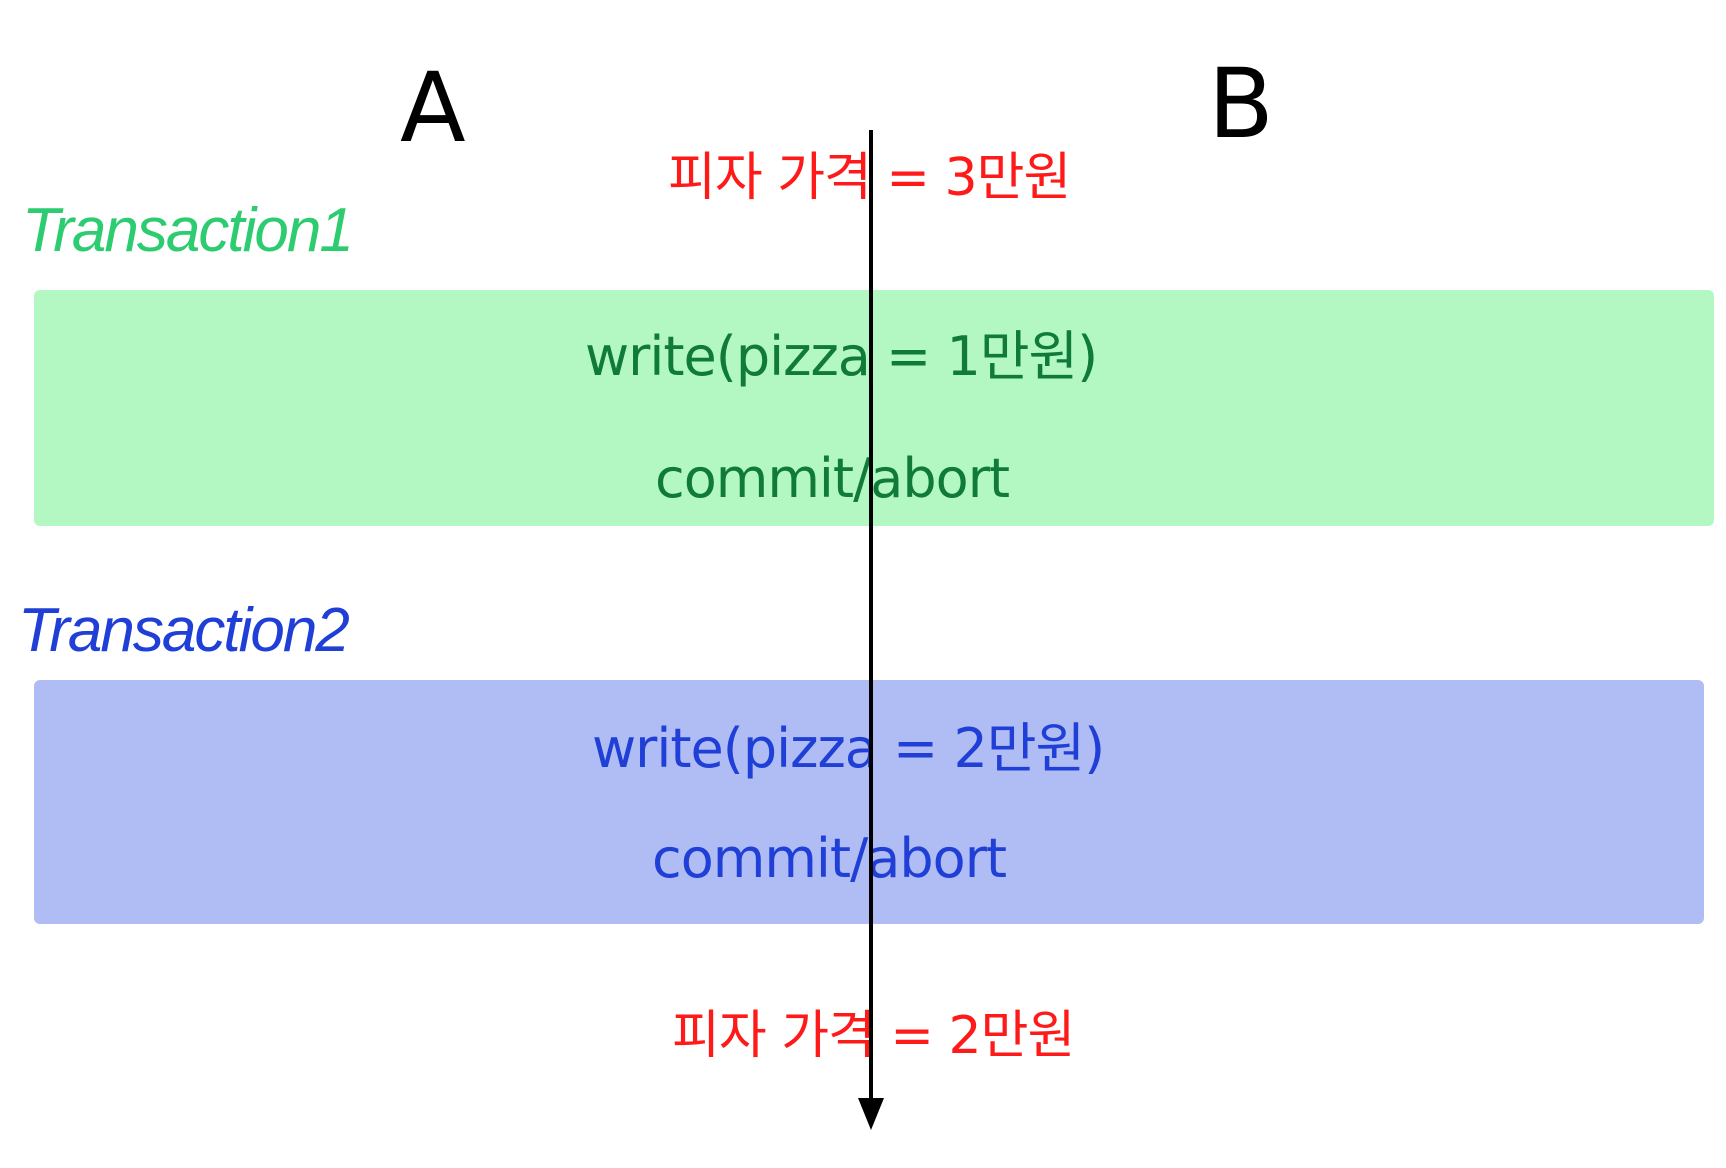 This screenshot has height=1168, width=1726. What do you see at coordinates (873, 1036) in the screenshot?
I see `price-after: 피자 가격 = 2만원` at bounding box center [873, 1036].